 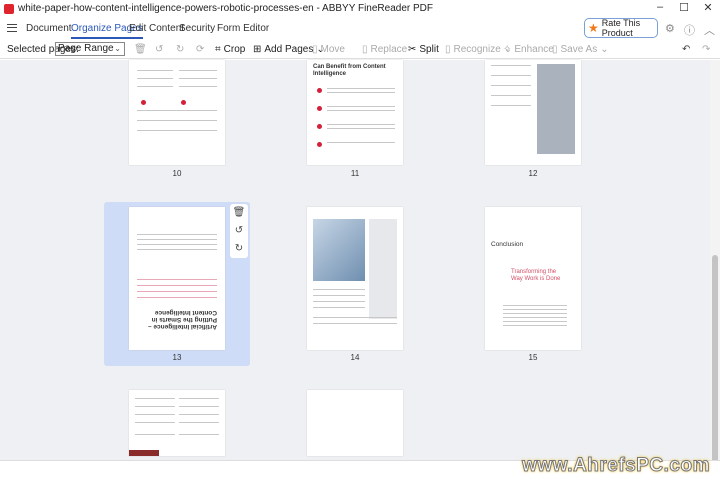 I want to click on hamburger-menu-icon, so click(x=12, y=28).